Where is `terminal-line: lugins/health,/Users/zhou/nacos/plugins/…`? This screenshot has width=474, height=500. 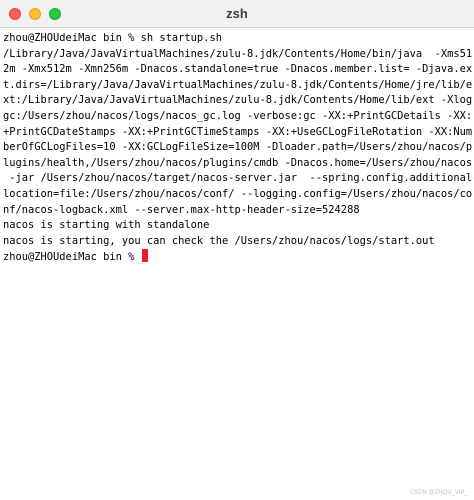 terminal-line: lugins/health,/Users/zhou/nacos/plugins/… is located at coordinates (238, 162).